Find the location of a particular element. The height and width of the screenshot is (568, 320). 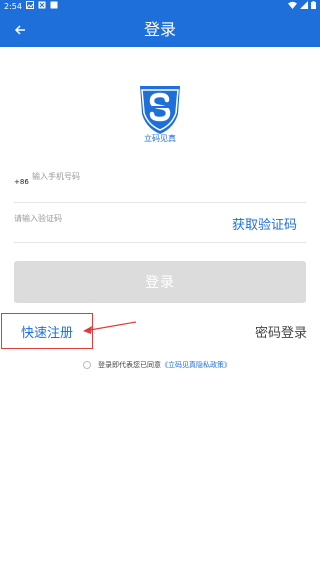

privacy-policy-link: 《立码见真隐私政策》 is located at coordinates (196, 365).